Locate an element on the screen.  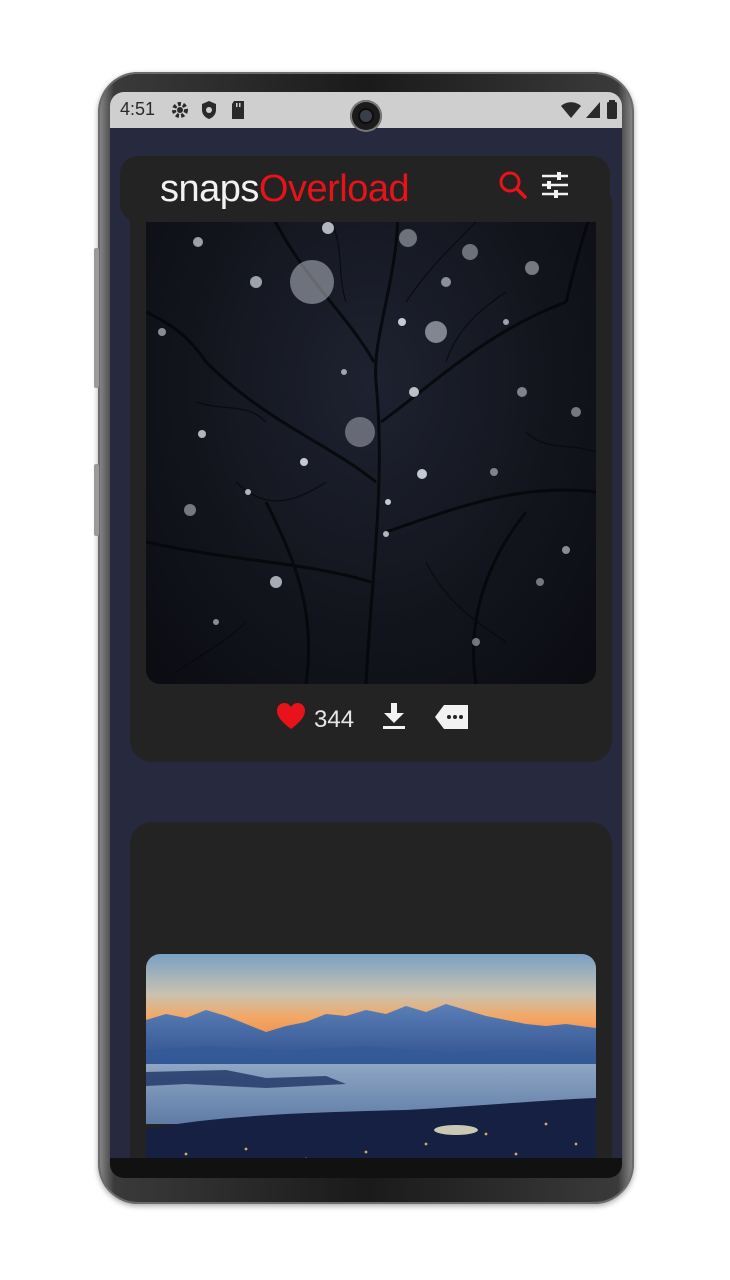
post-actions: 344 is located at coordinates (371, 720).